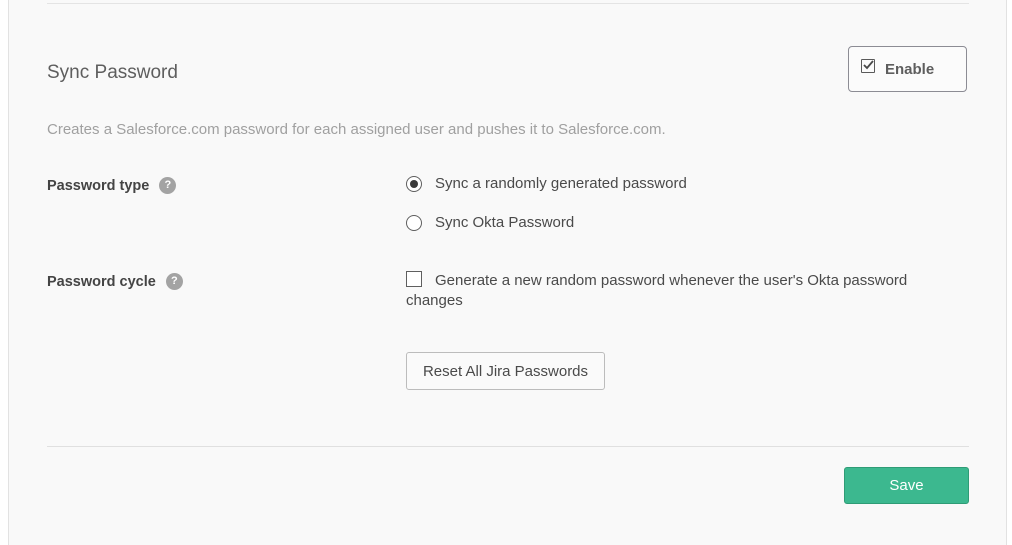 The height and width of the screenshot is (545, 1012). What do you see at coordinates (168, 185) in the screenshot?
I see `password-type-help-icon: ?` at bounding box center [168, 185].